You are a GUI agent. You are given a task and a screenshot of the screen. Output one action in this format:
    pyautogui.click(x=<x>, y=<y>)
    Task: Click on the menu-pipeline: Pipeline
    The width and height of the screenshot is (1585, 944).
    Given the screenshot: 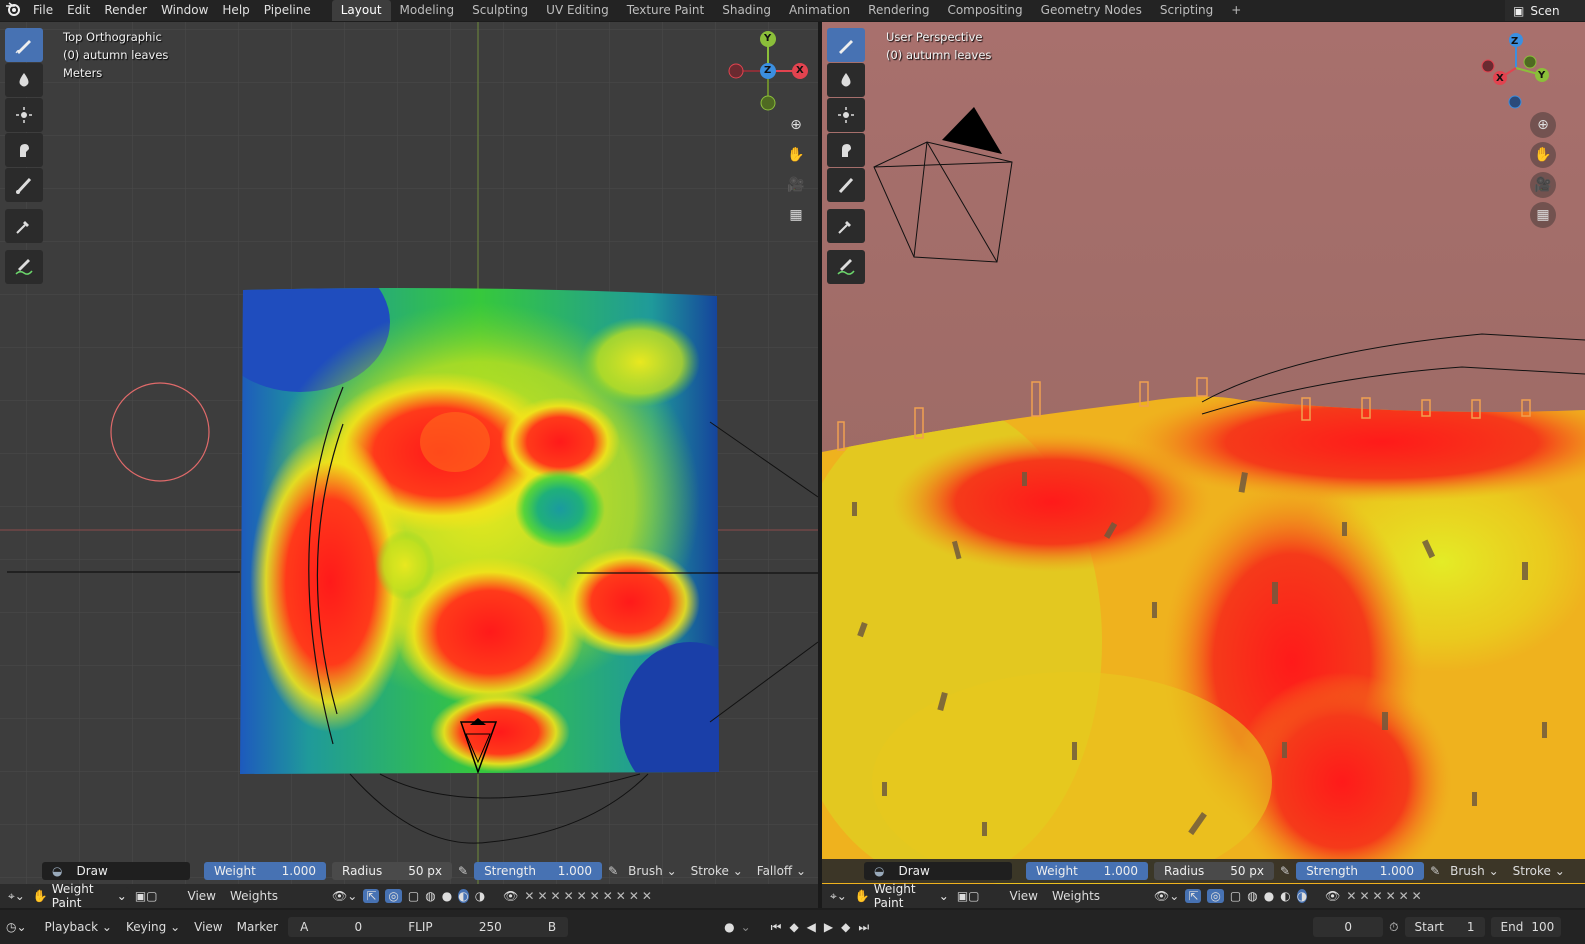 What is the action you would take?
    pyautogui.click(x=287, y=10)
    